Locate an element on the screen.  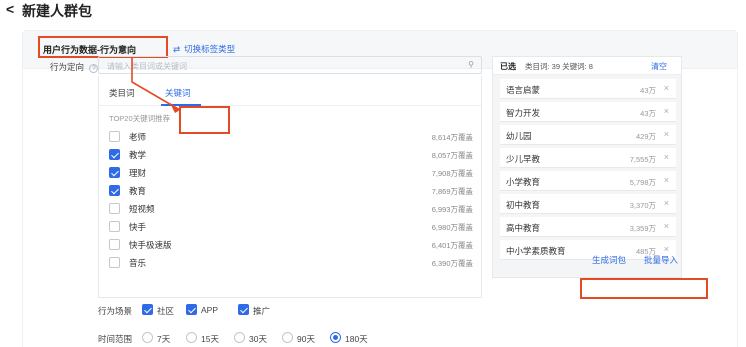
selected-item-name: 幼儿园 is located at coordinates (519, 136).